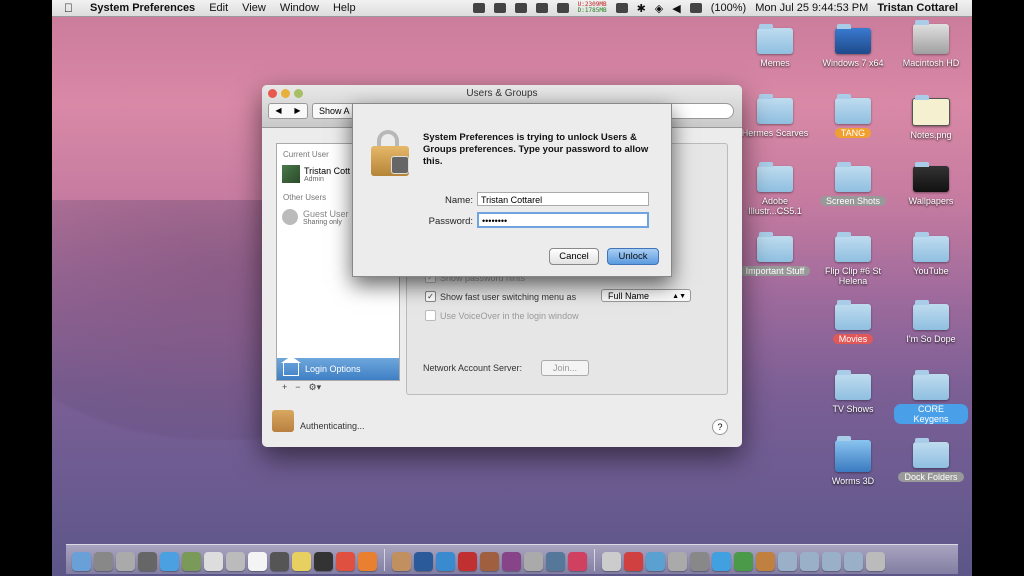 This screenshot has width=1024, height=576. I want to click on itunes-icon, so click(445, 561).